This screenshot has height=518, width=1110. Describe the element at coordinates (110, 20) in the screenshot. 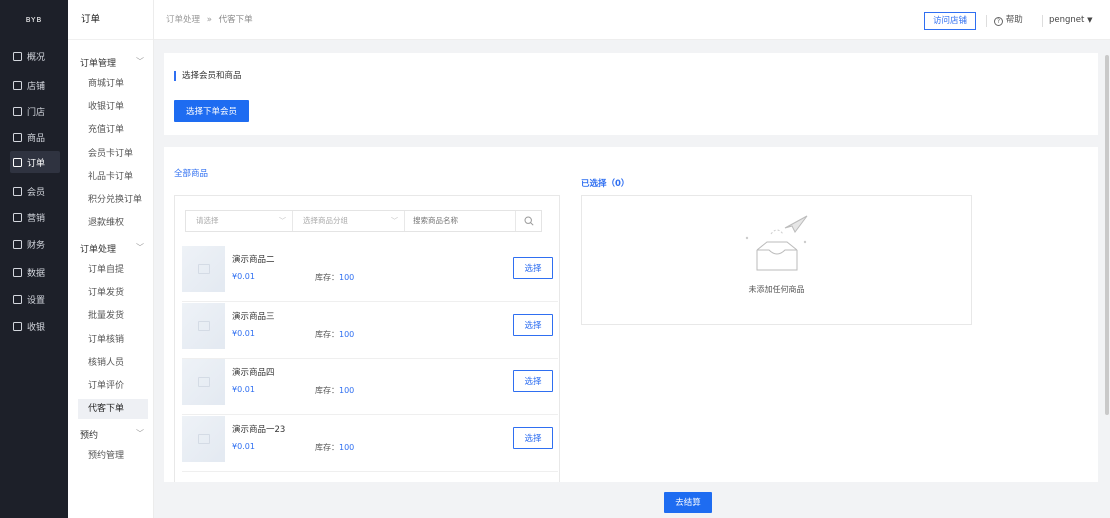

I see `sub-menu-title: 订单` at that location.